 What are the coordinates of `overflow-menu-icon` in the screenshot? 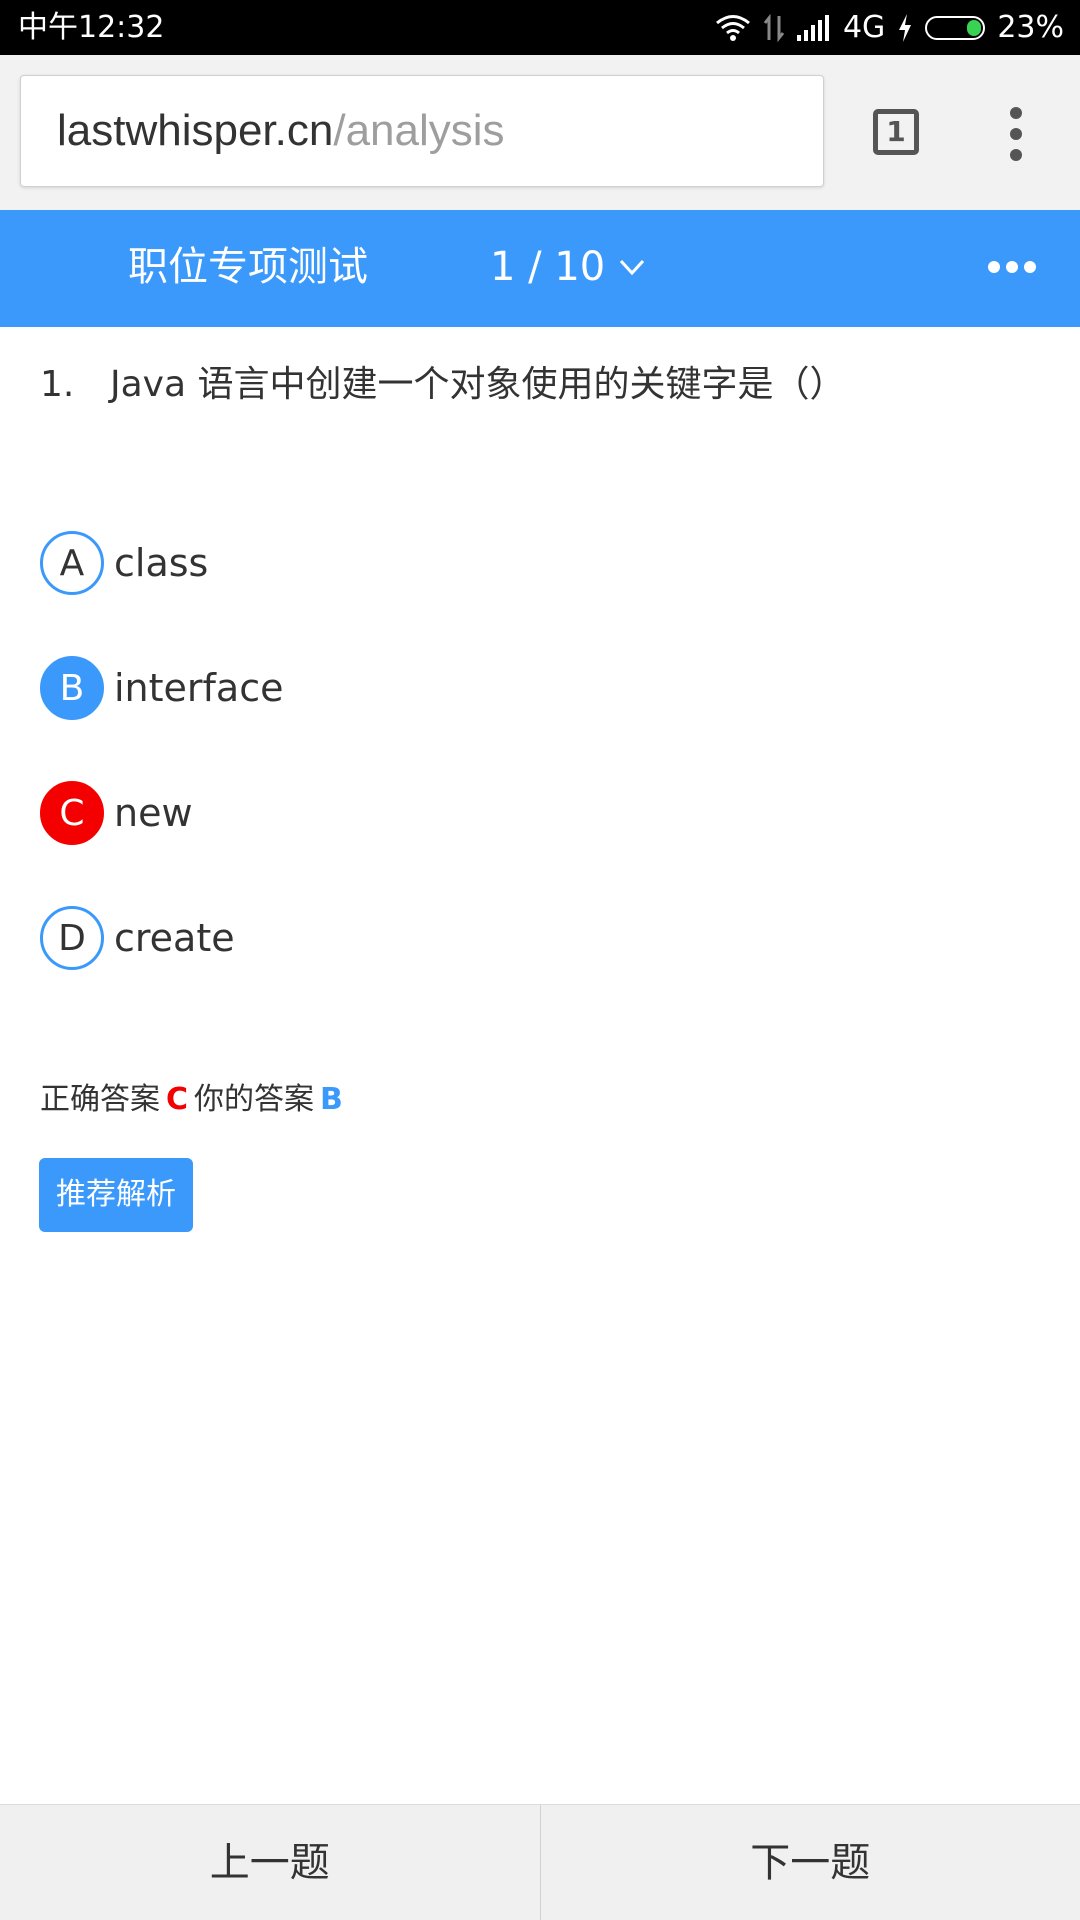 It's located at (1016, 134).